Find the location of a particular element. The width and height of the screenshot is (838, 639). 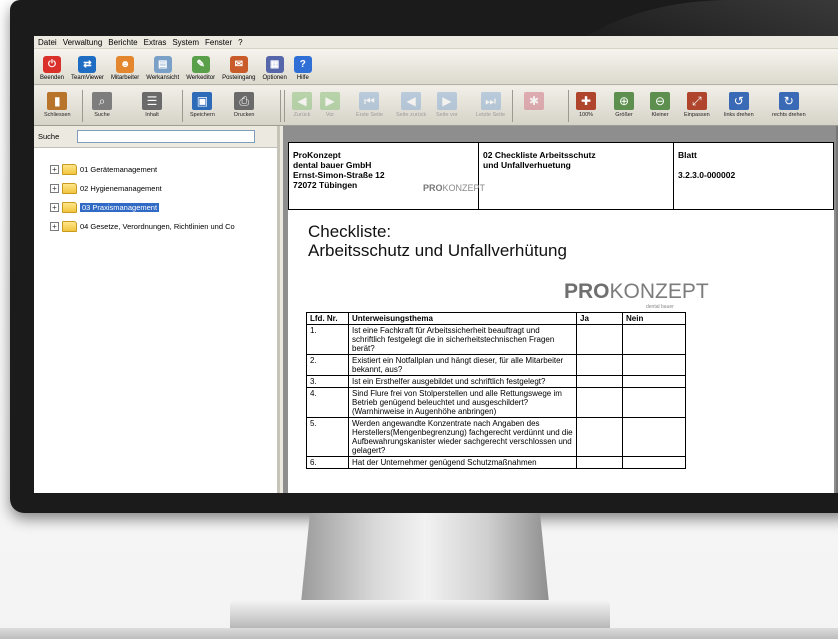

toolbar-button-label: rechts drehen is located at coordinates (789, 115).